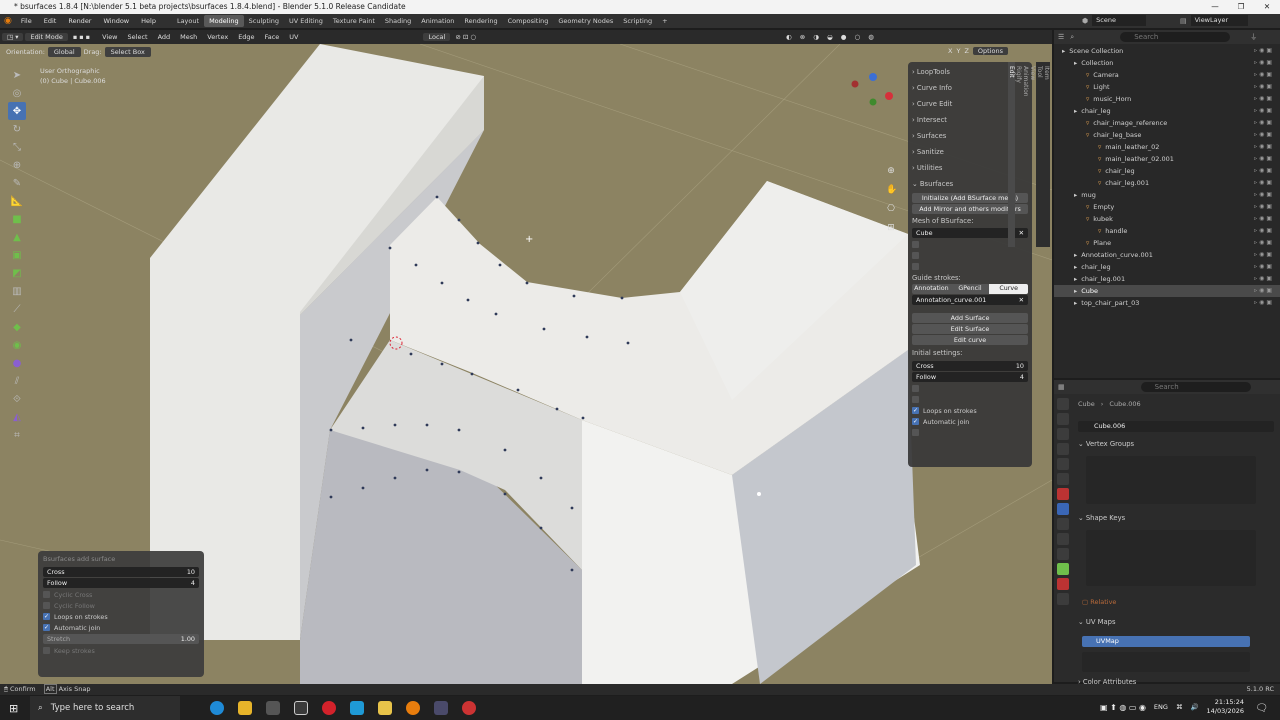  What do you see at coordinates (121, 639) in the screenshot?
I see `stretch-slider: Stretch 1.00` at bounding box center [121, 639].